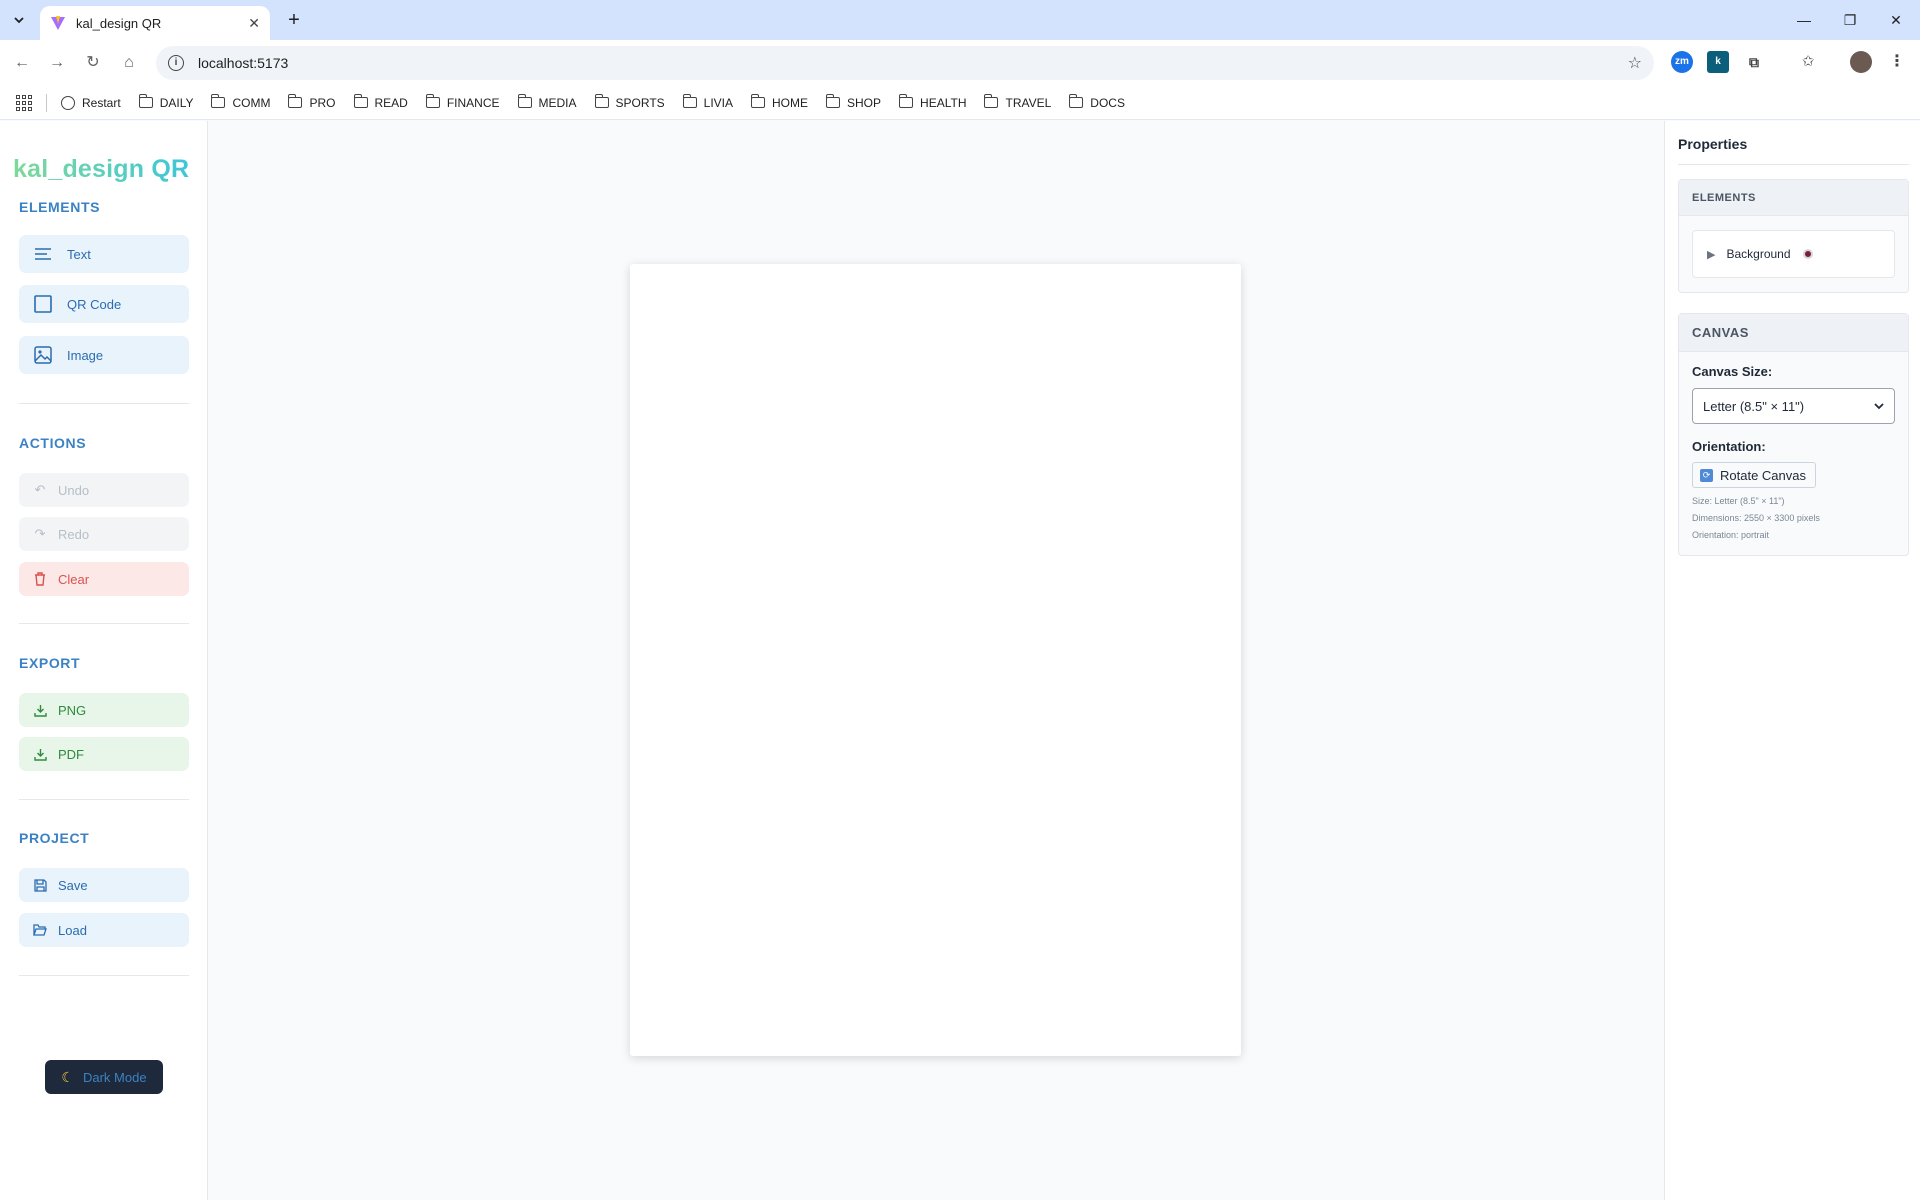 The width and height of the screenshot is (1920, 1200). What do you see at coordinates (707, 102) in the screenshot?
I see `bookmark-folder: LIVIA` at bounding box center [707, 102].